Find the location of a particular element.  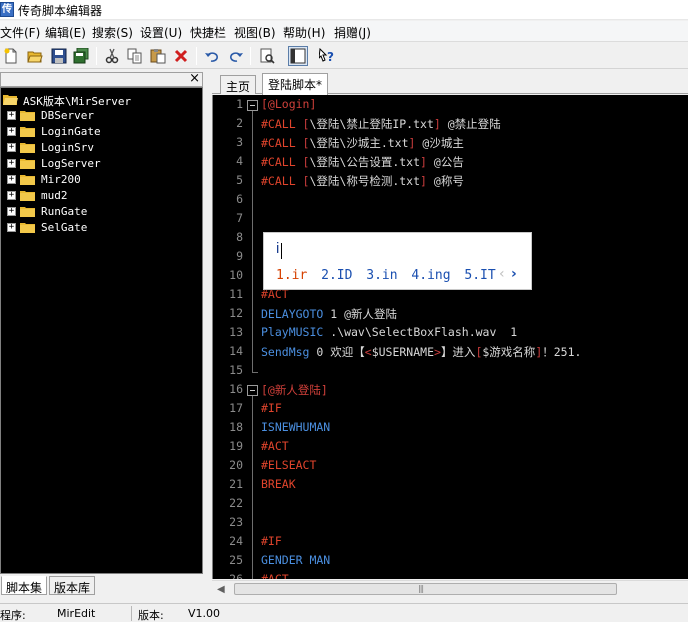

delete-button is located at coordinates (181, 56).